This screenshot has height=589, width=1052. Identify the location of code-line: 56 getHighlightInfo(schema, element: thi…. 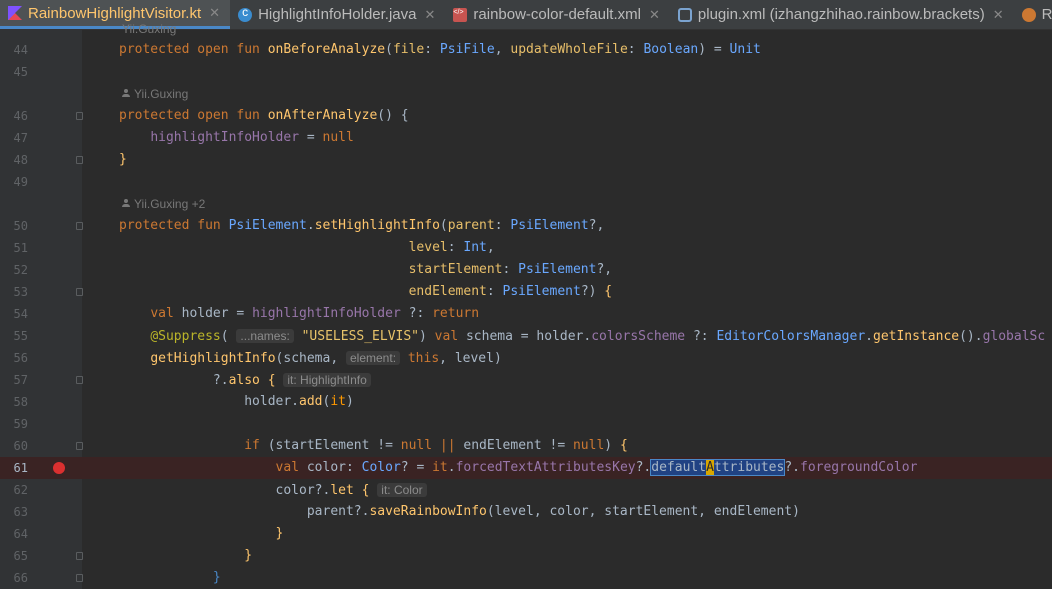
(526, 358).